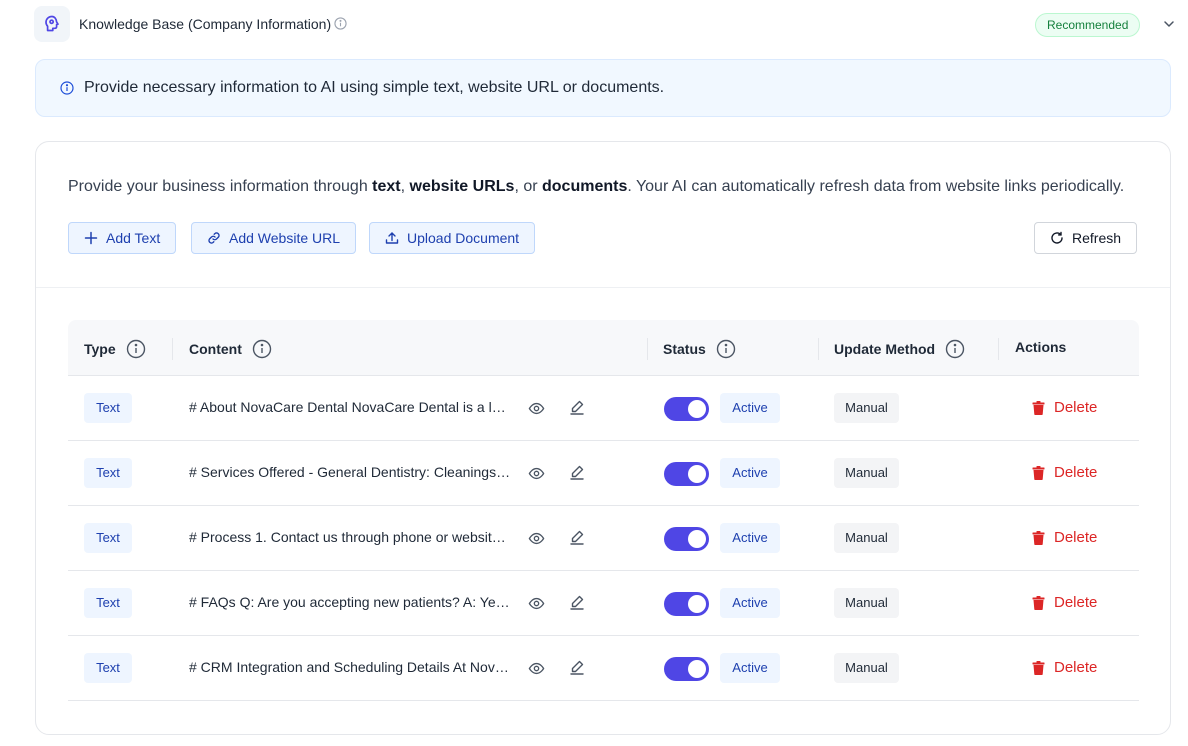 This screenshot has width=1188, height=746. What do you see at coordinates (1097, 238) in the screenshot?
I see `refresh-label: Refresh` at bounding box center [1097, 238].